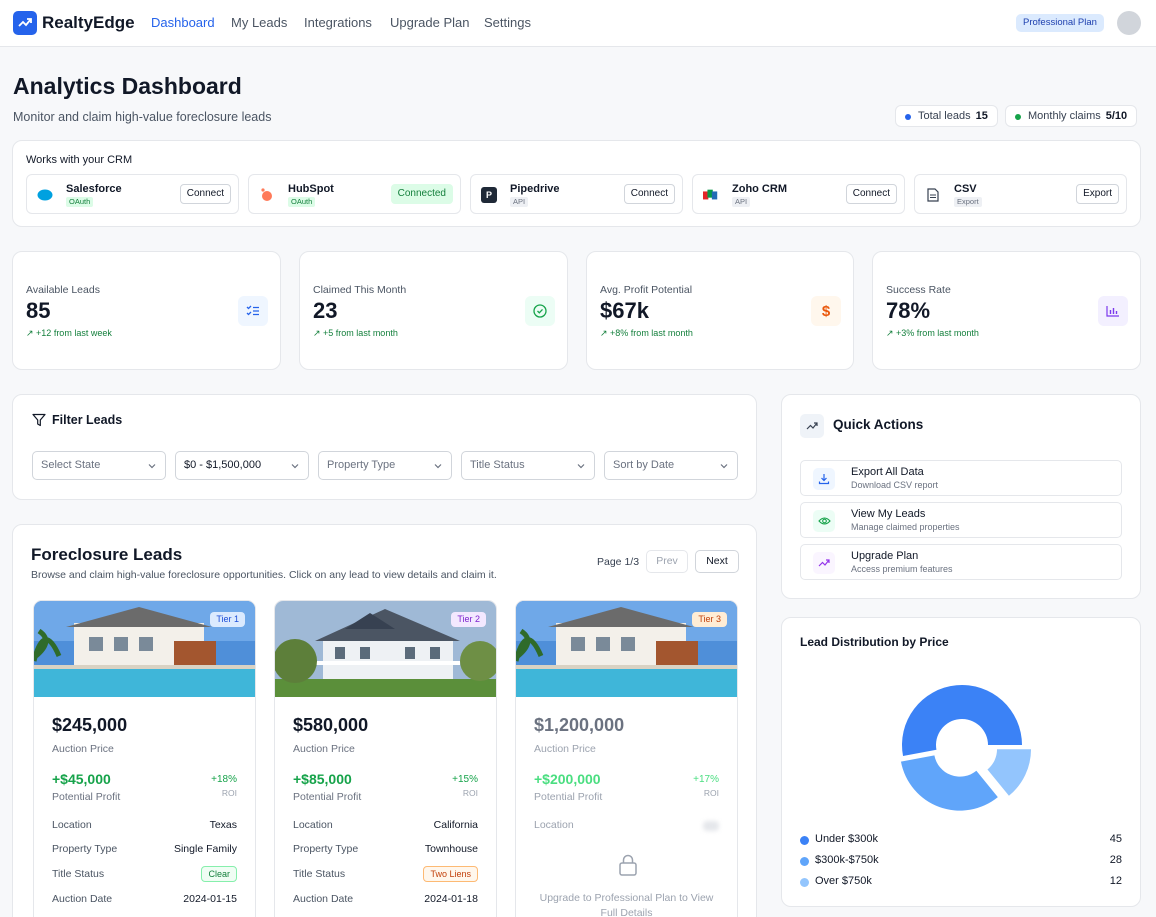 Image resolution: width=1156 pixels, height=917 pixels. I want to click on location-row: Location California, so click(385, 826).